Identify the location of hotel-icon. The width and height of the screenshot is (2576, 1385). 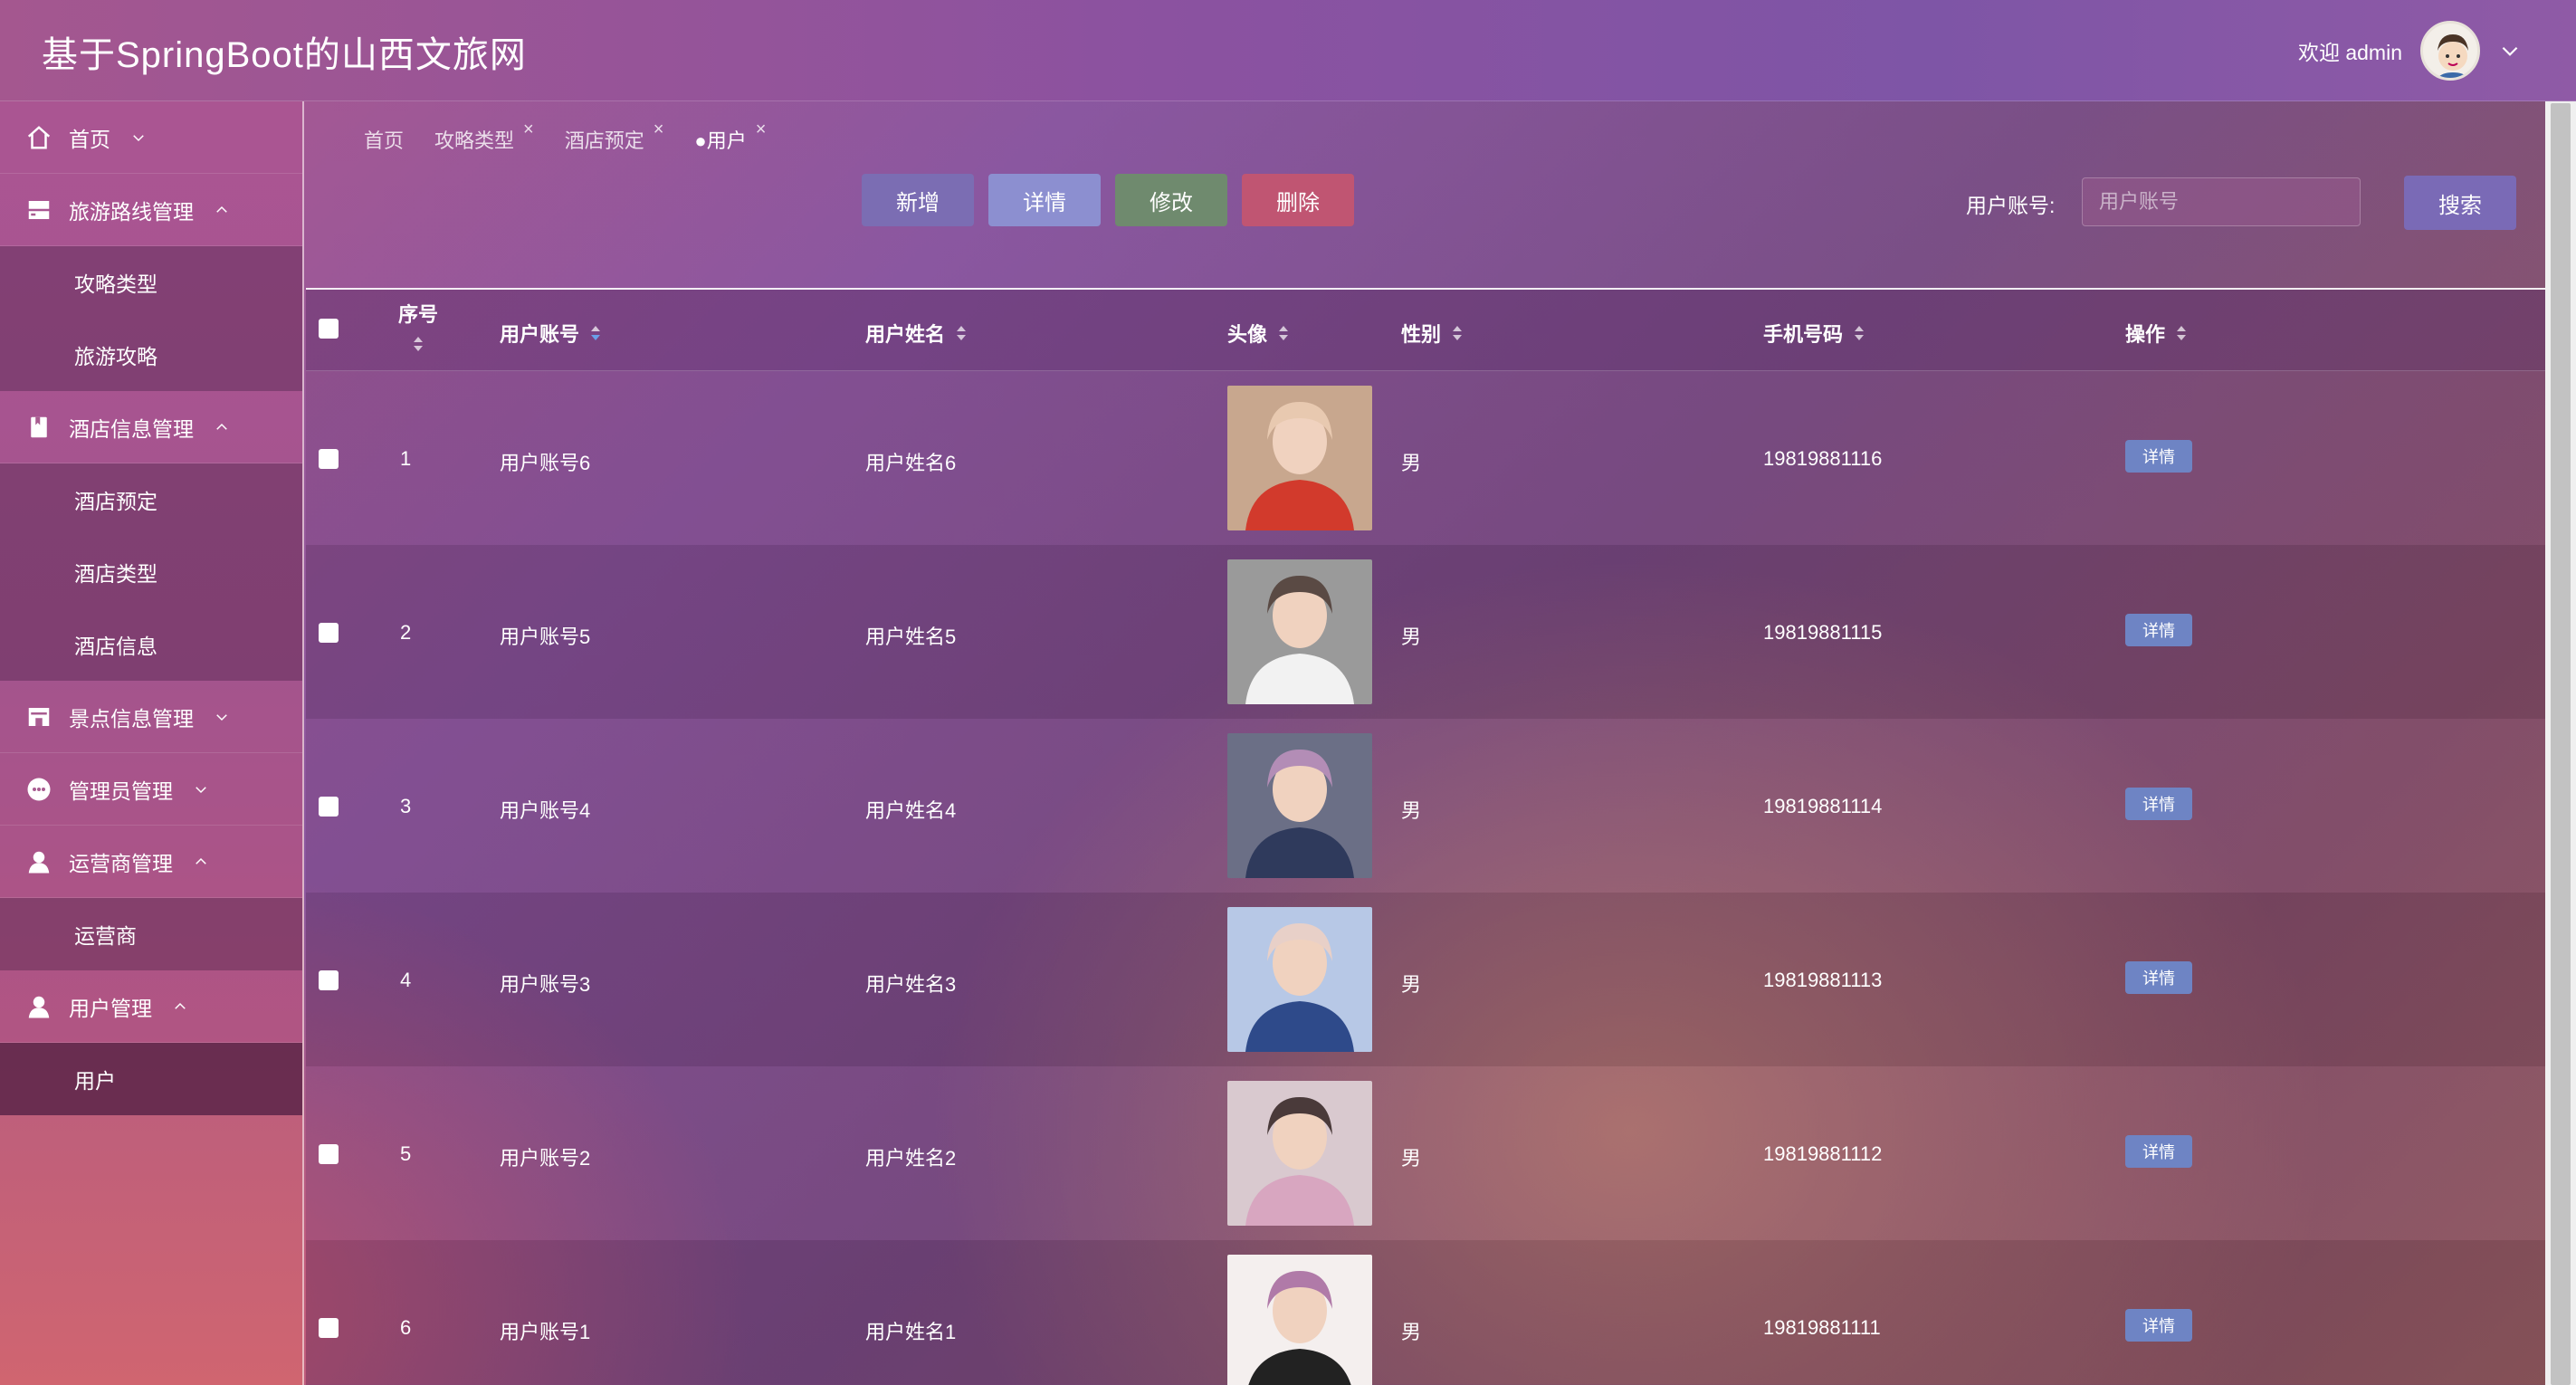
(39, 426).